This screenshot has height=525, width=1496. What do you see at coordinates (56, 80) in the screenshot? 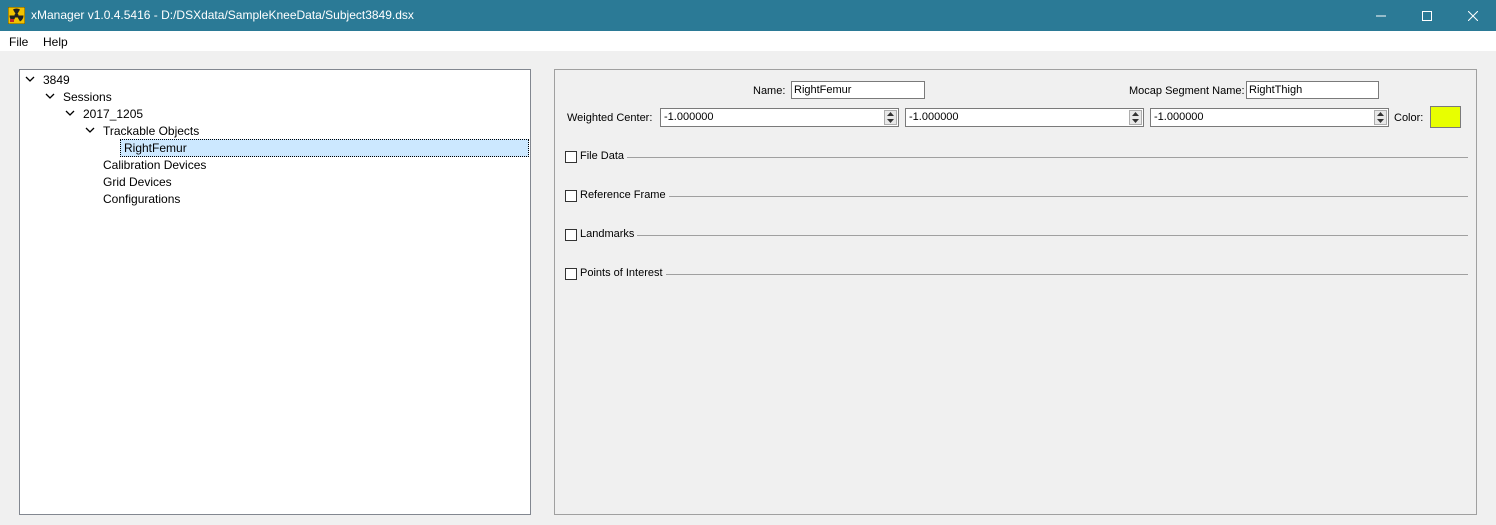
I see `tree-label-3849: 3849` at bounding box center [56, 80].